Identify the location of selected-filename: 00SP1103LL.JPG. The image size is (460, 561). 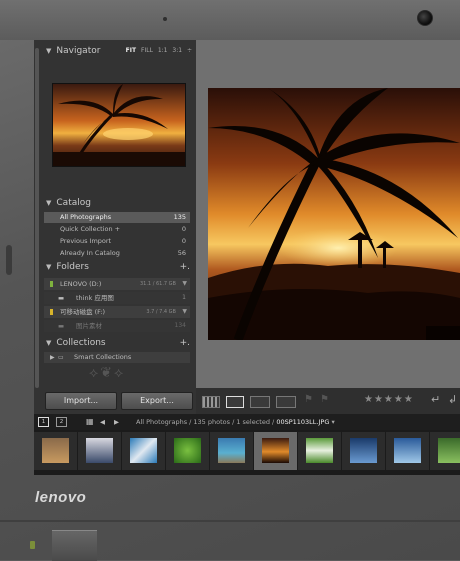
(303, 422).